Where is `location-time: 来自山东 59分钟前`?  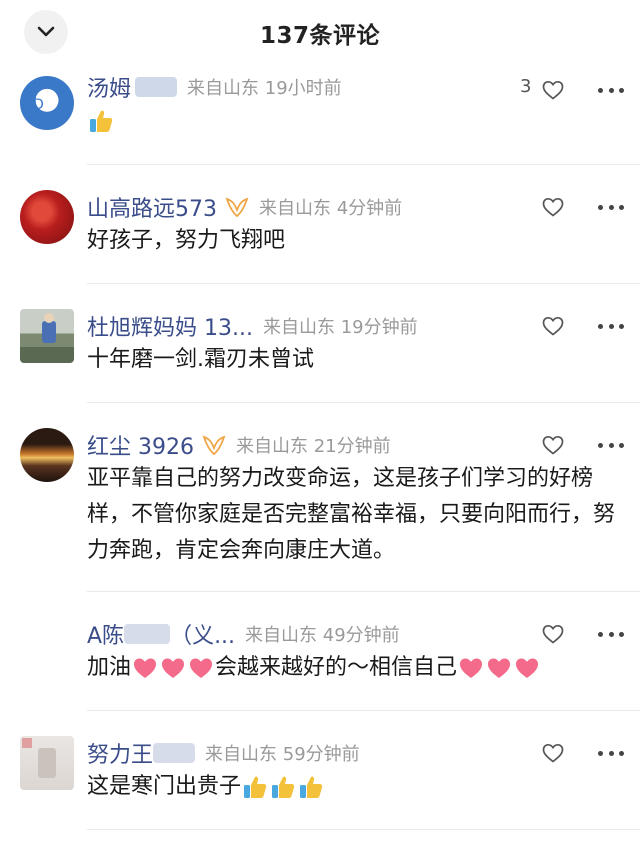
location-time: 来自山东 59分钟前 is located at coordinates (282, 754).